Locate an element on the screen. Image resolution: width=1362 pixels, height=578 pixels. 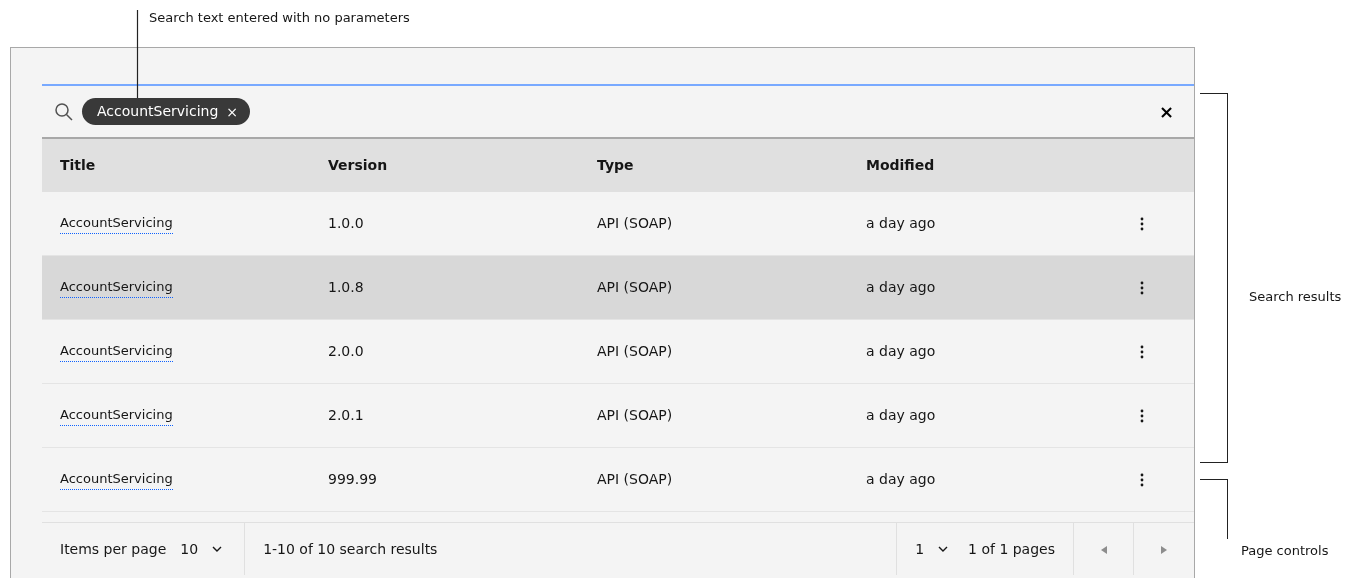
annotation-text: Search results is located at coordinates (1295, 297).